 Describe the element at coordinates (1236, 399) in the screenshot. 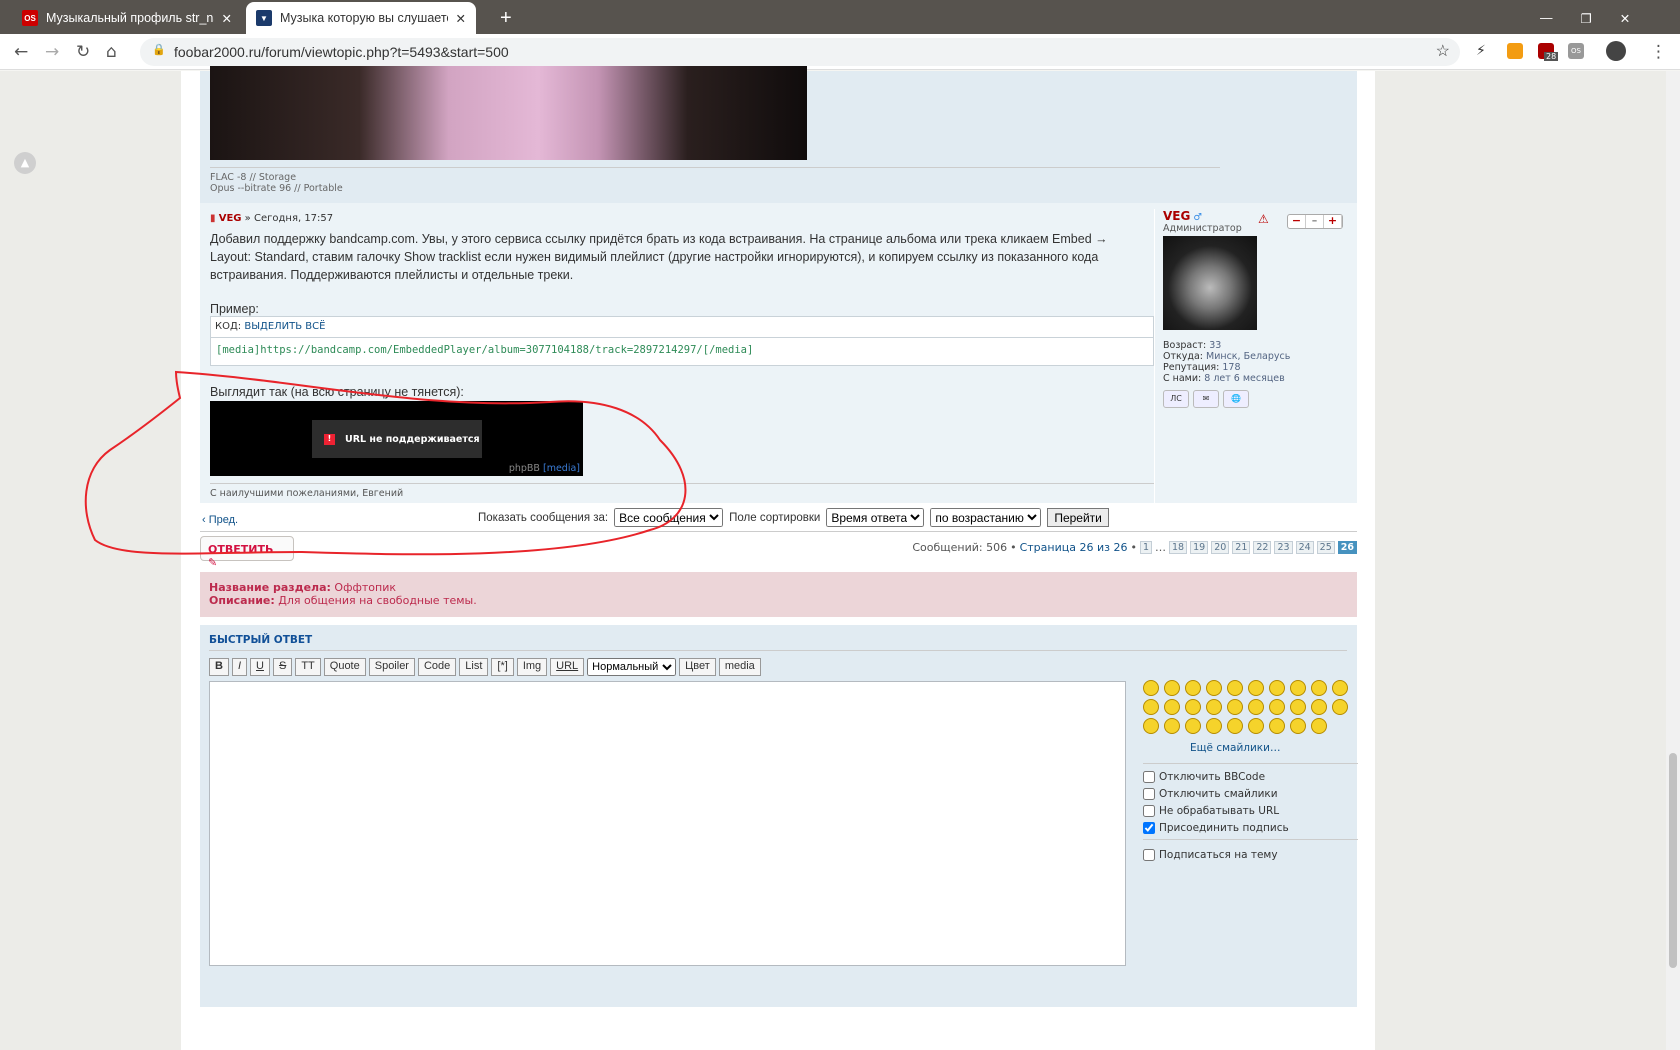

I see `website-button: 🌐` at that location.